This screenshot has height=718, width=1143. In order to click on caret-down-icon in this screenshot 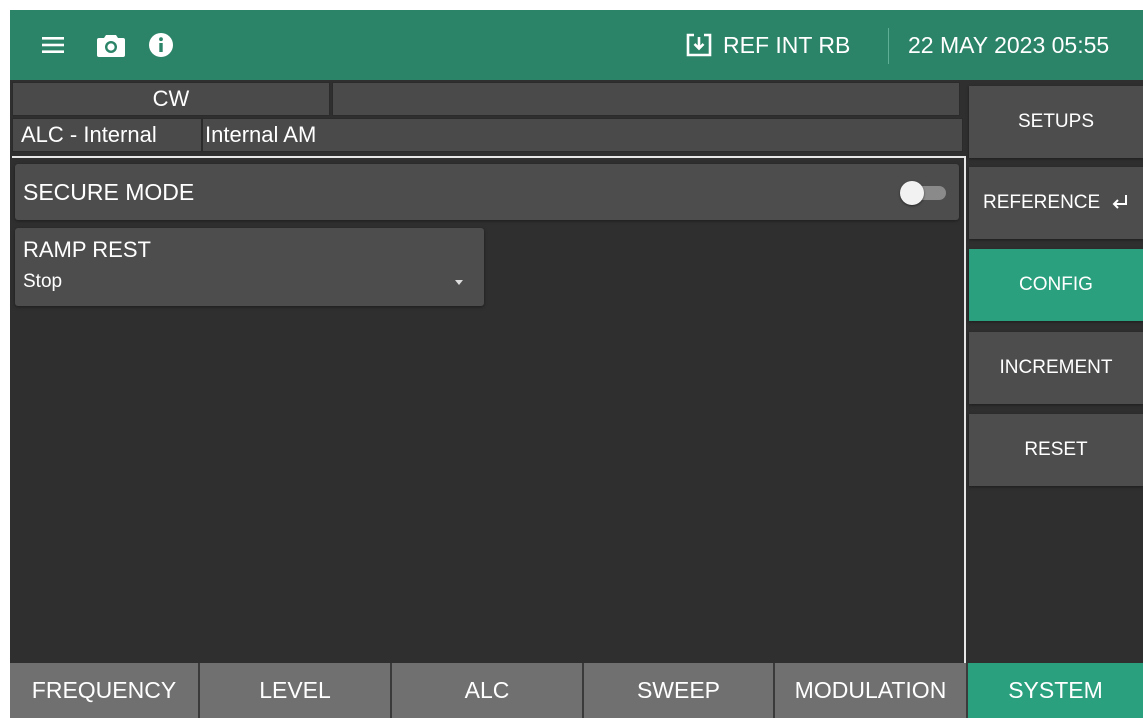, I will do `click(459, 282)`.